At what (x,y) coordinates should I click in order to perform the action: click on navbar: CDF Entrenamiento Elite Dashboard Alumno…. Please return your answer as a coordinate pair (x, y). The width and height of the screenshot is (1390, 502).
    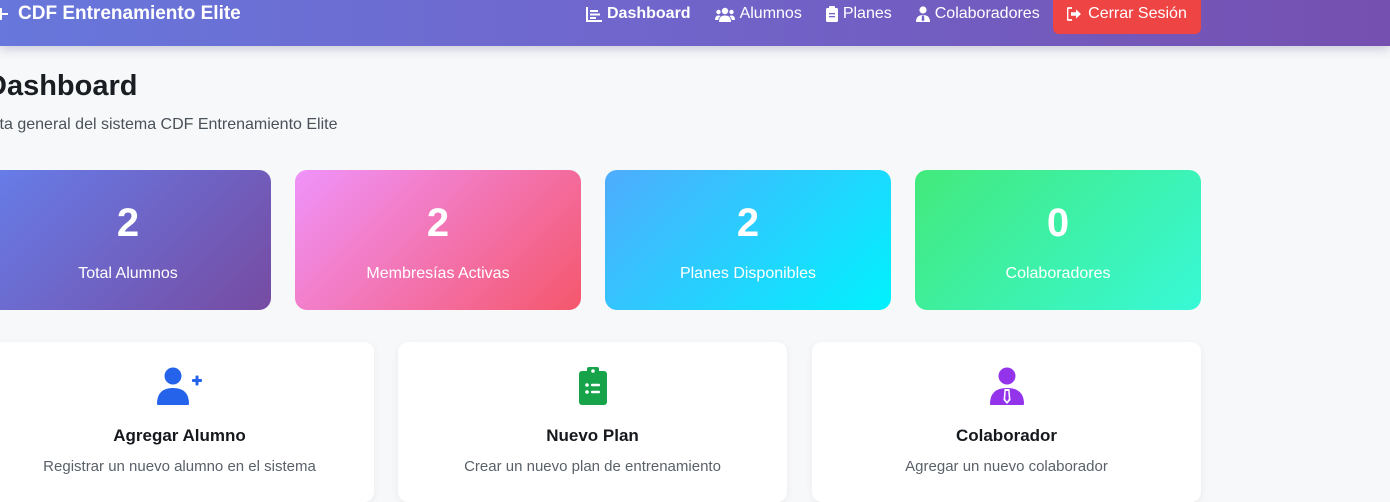
    Looking at the image, I should click on (695, 23).